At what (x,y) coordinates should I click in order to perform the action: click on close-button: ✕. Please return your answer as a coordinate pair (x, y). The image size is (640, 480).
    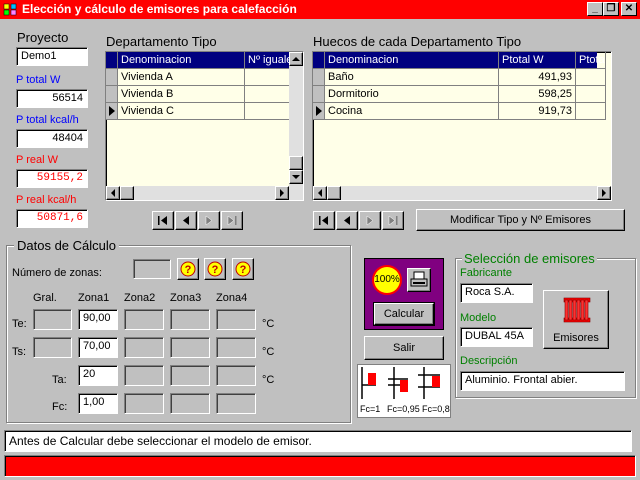
    Looking at the image, I should click on (629, 9).